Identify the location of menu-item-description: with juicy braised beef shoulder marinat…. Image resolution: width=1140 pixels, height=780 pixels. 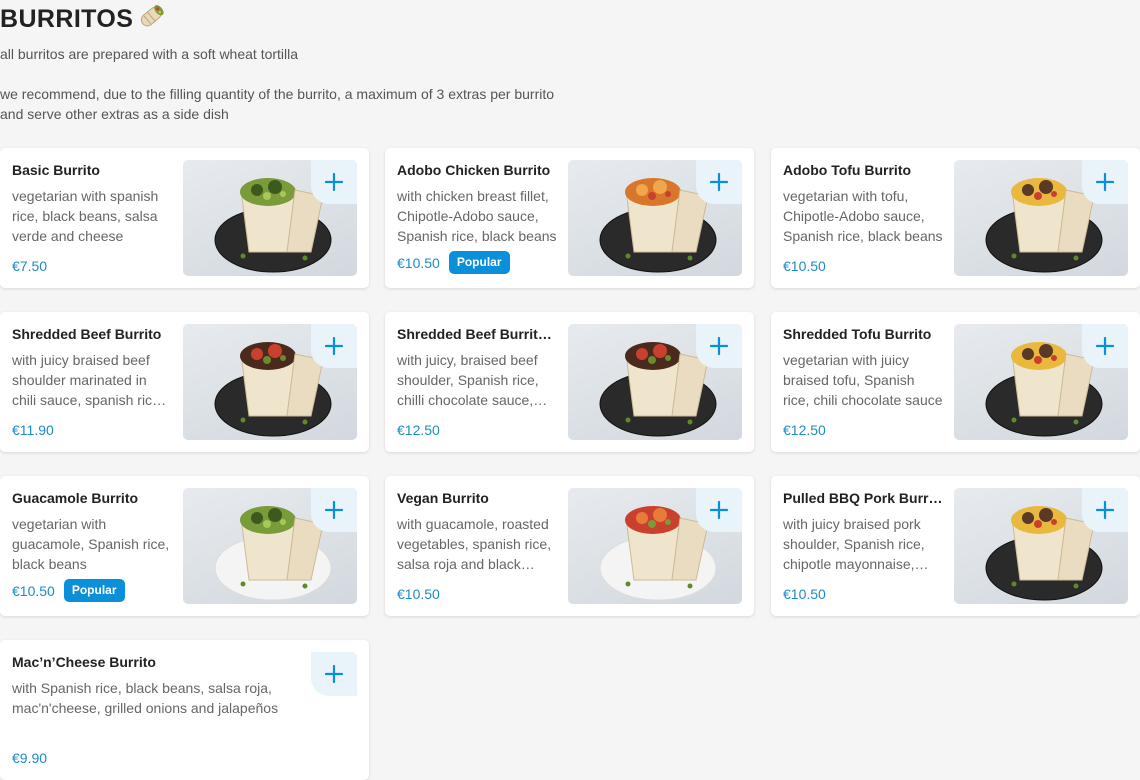
(88, 380).